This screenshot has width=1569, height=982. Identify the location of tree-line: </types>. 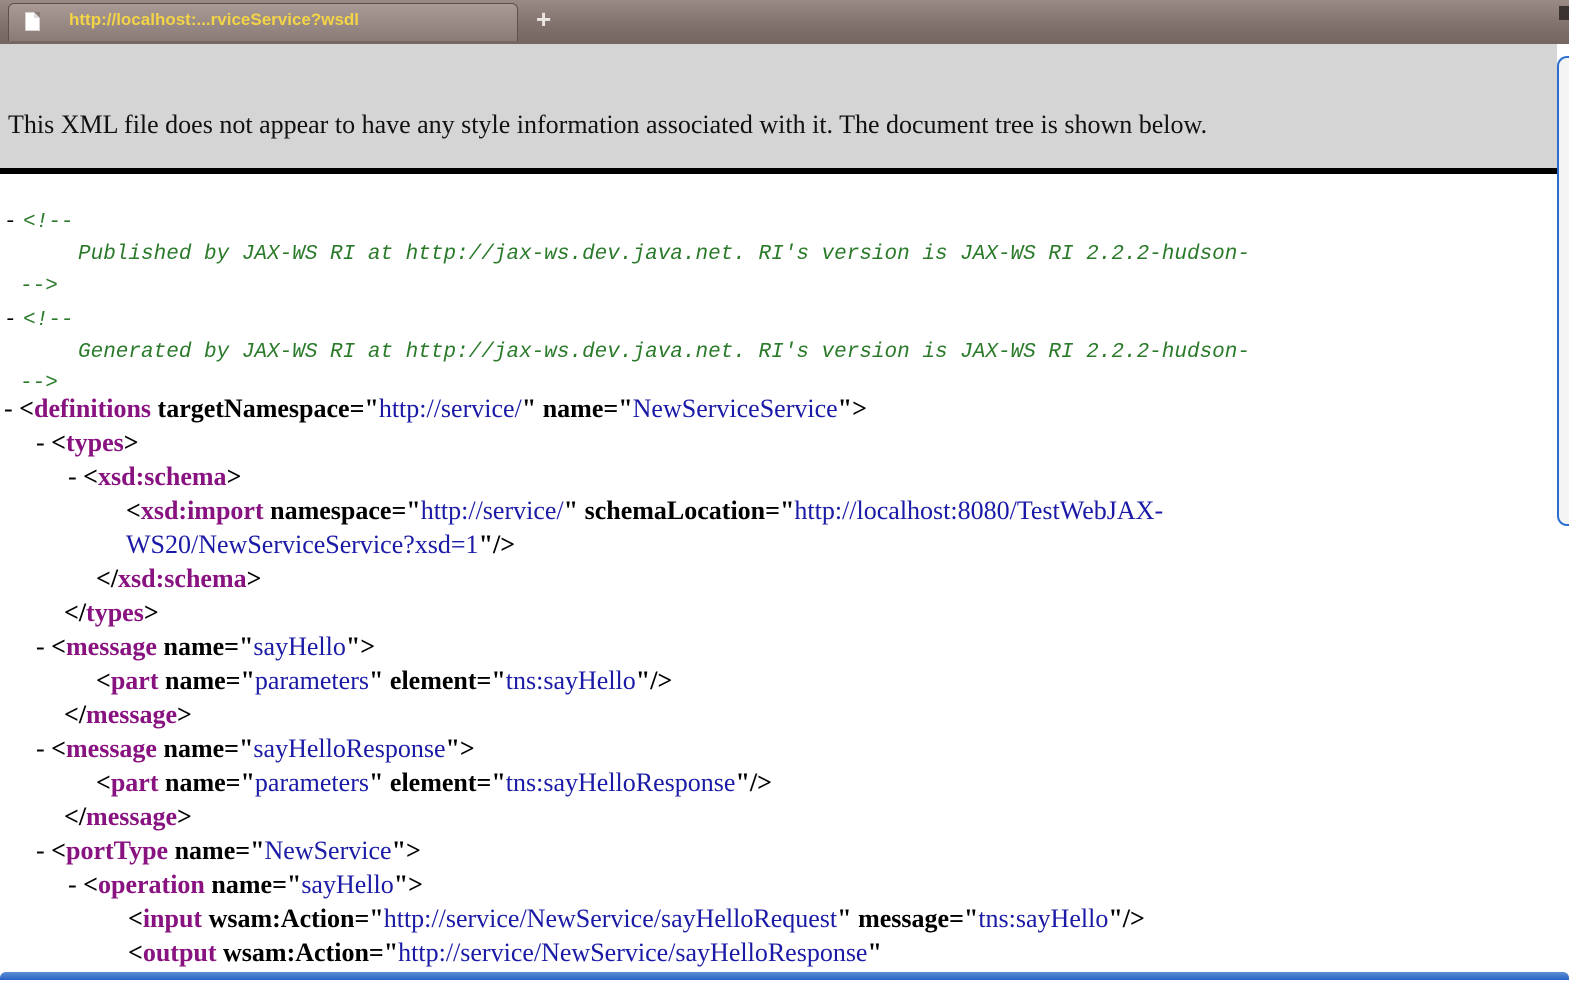
(111, 612).